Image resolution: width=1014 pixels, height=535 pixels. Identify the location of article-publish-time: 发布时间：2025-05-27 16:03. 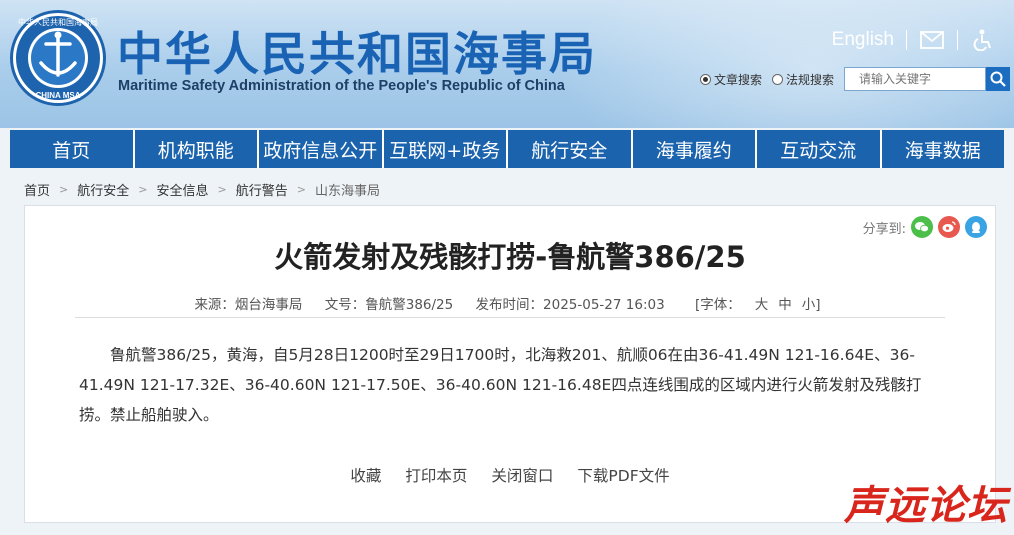
(570, 305).